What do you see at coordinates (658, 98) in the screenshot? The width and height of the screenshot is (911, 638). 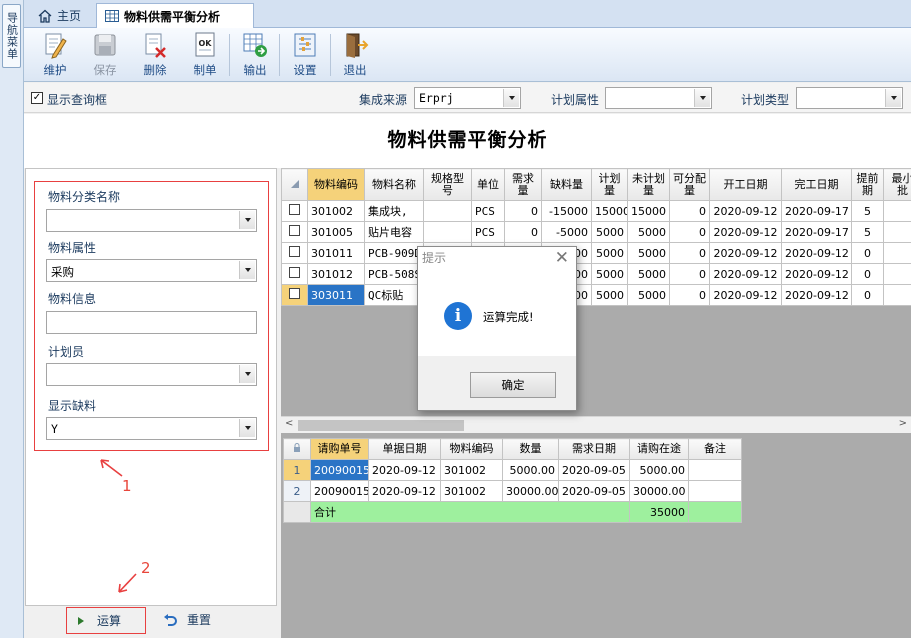 I see `plan-attr-select` at bounding box center [658, 98].